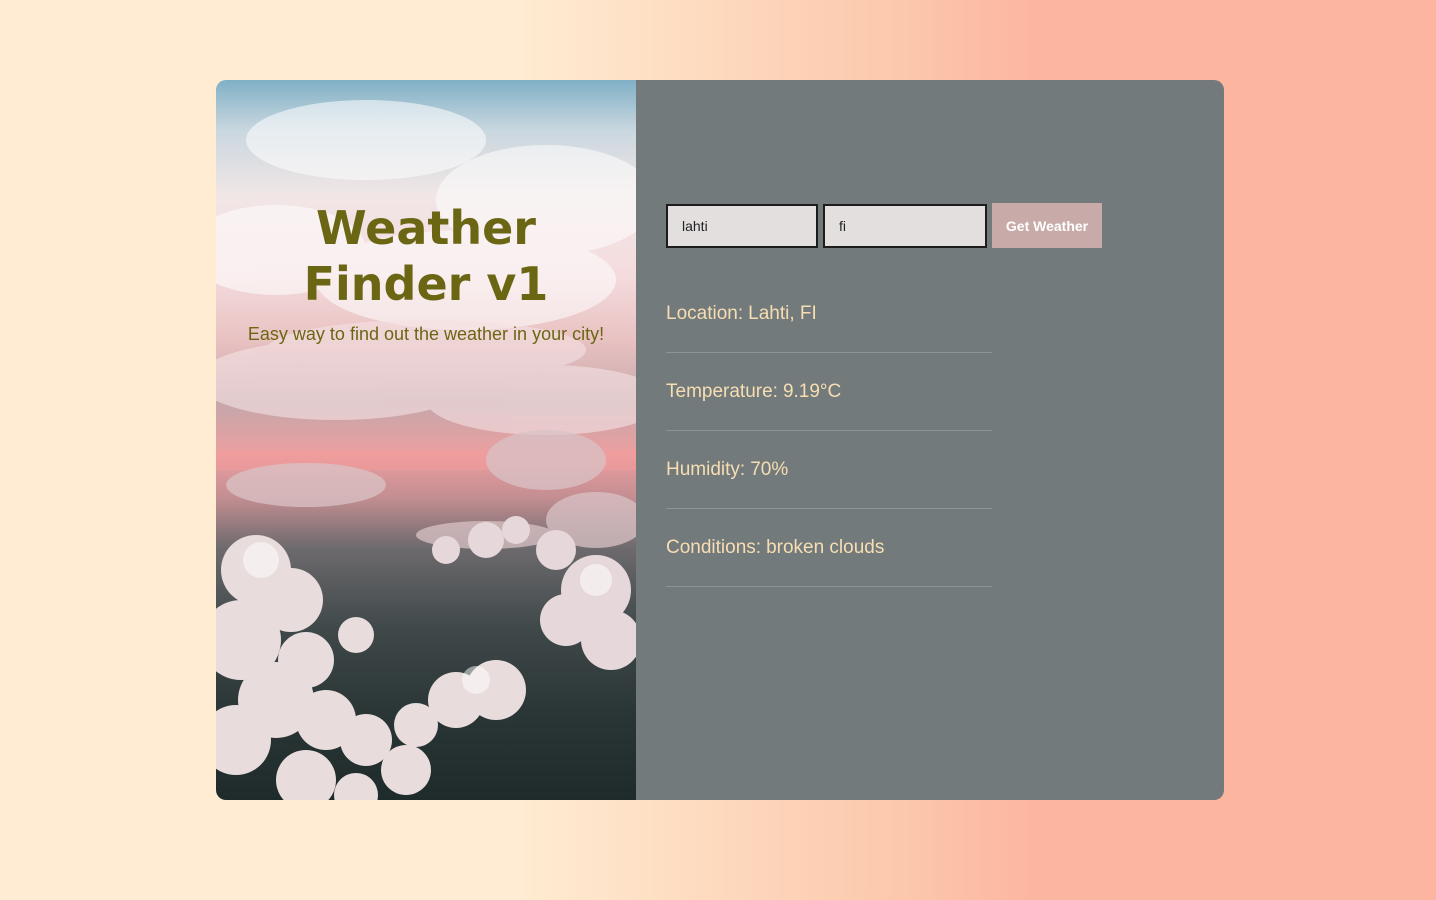 The height and width of the screenshot is (900, 1436). I want to click on humidity-row: Humidity: 70%, so click(829, 470).